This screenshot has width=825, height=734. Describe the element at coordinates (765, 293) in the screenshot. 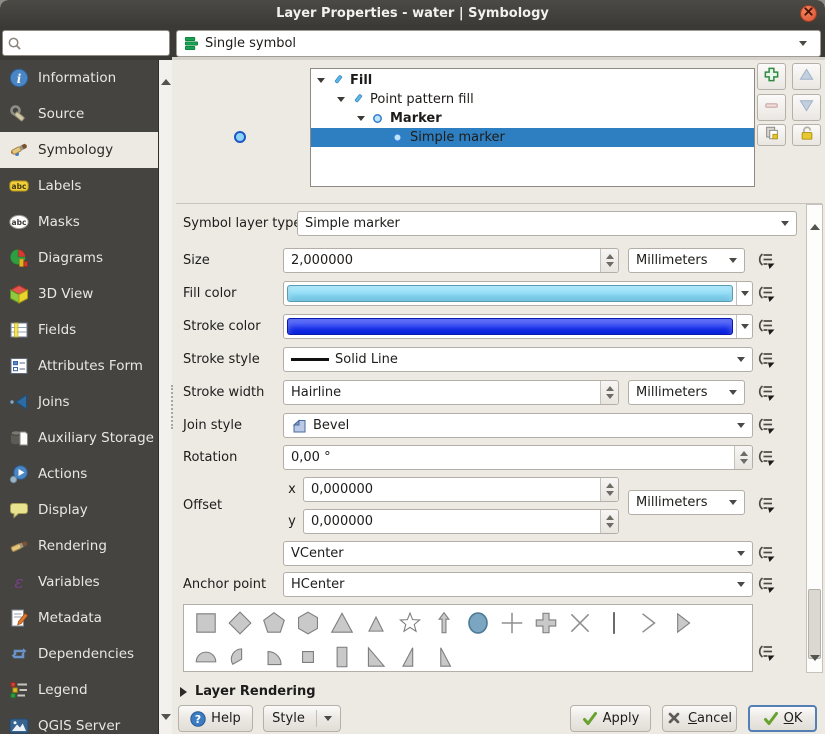

I see `fill-color-override-button` at that location.